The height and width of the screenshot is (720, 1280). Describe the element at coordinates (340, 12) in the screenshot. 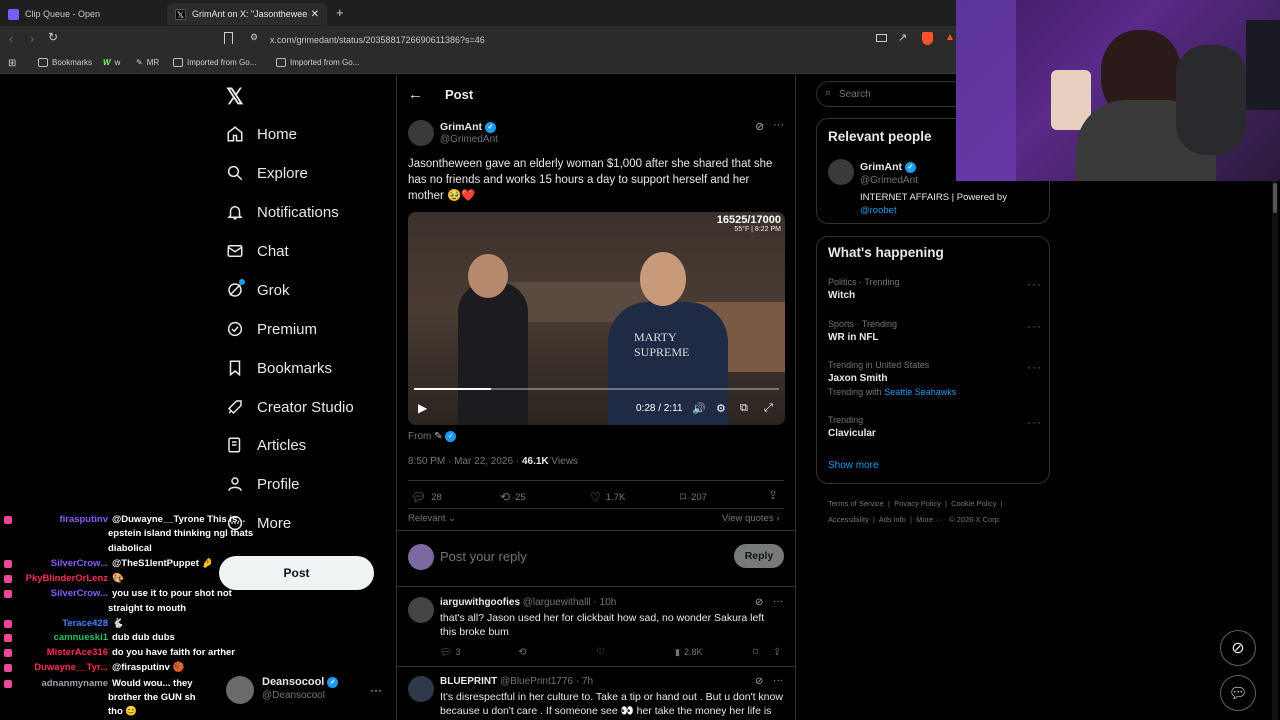

I see `new-tab-icon: +` at that location.